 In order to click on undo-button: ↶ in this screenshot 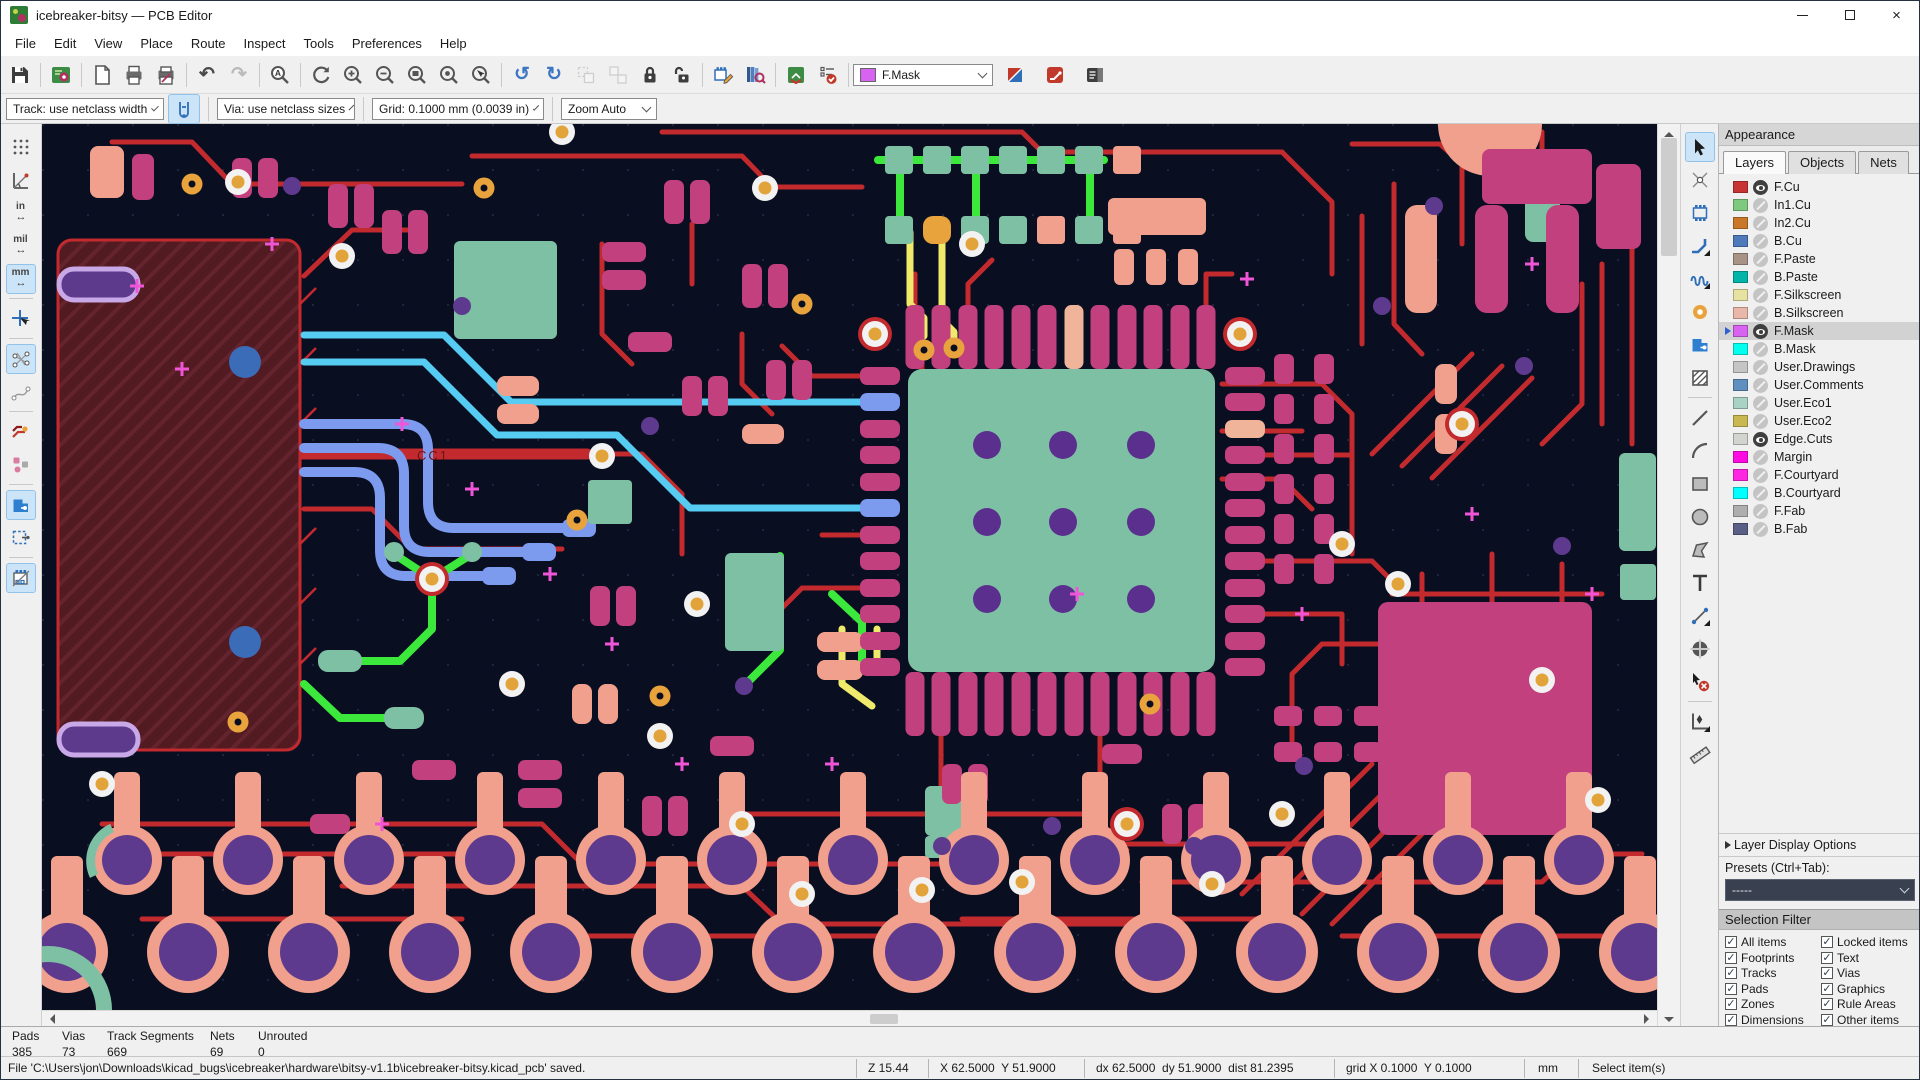, I will do `click(207, 75)`.